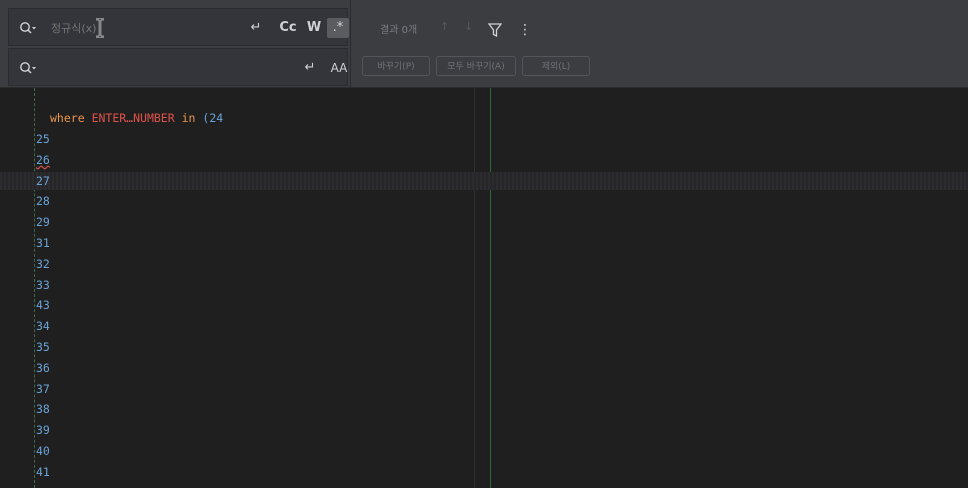 The width and height of the screenshot is (968, 488). I want to click on code-line-number: 43, so click(43, 305).